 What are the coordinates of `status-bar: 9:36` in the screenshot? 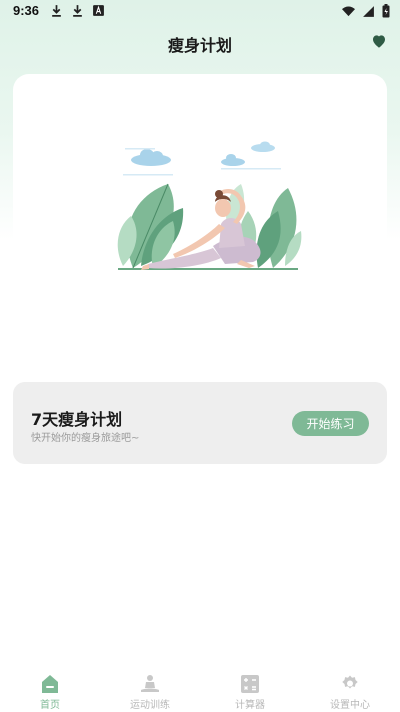 It's located at (200, 11).